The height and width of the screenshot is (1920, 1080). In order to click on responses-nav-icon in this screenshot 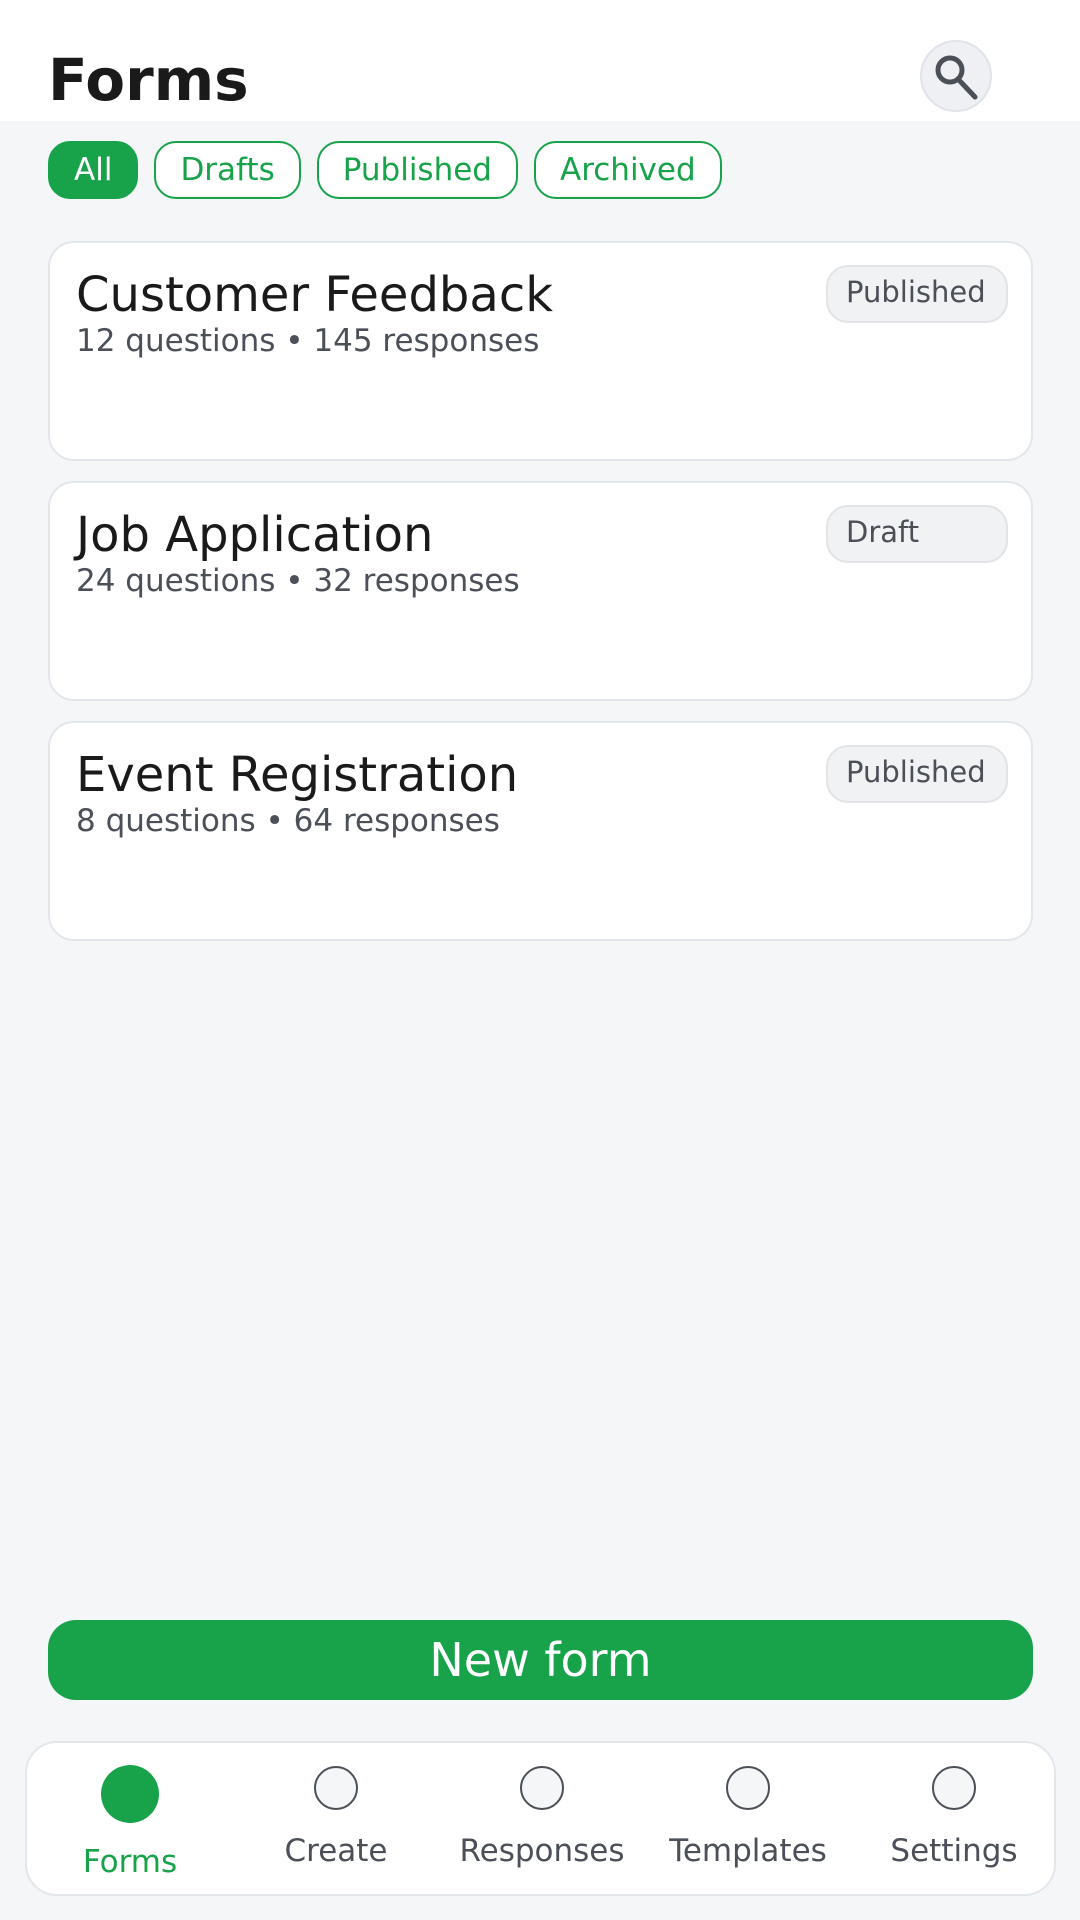, I will do `click(542, 1788)`.